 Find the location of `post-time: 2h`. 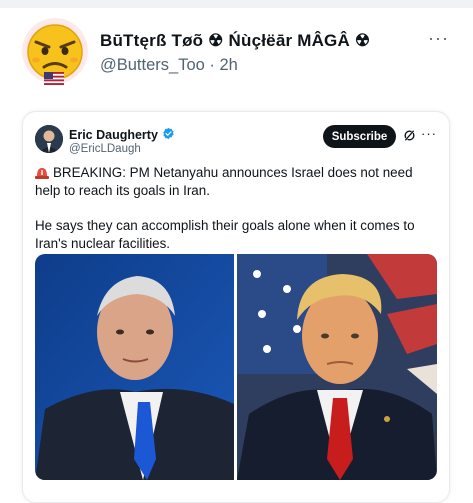

post-time: 2h is located at coordinates (229, 65).